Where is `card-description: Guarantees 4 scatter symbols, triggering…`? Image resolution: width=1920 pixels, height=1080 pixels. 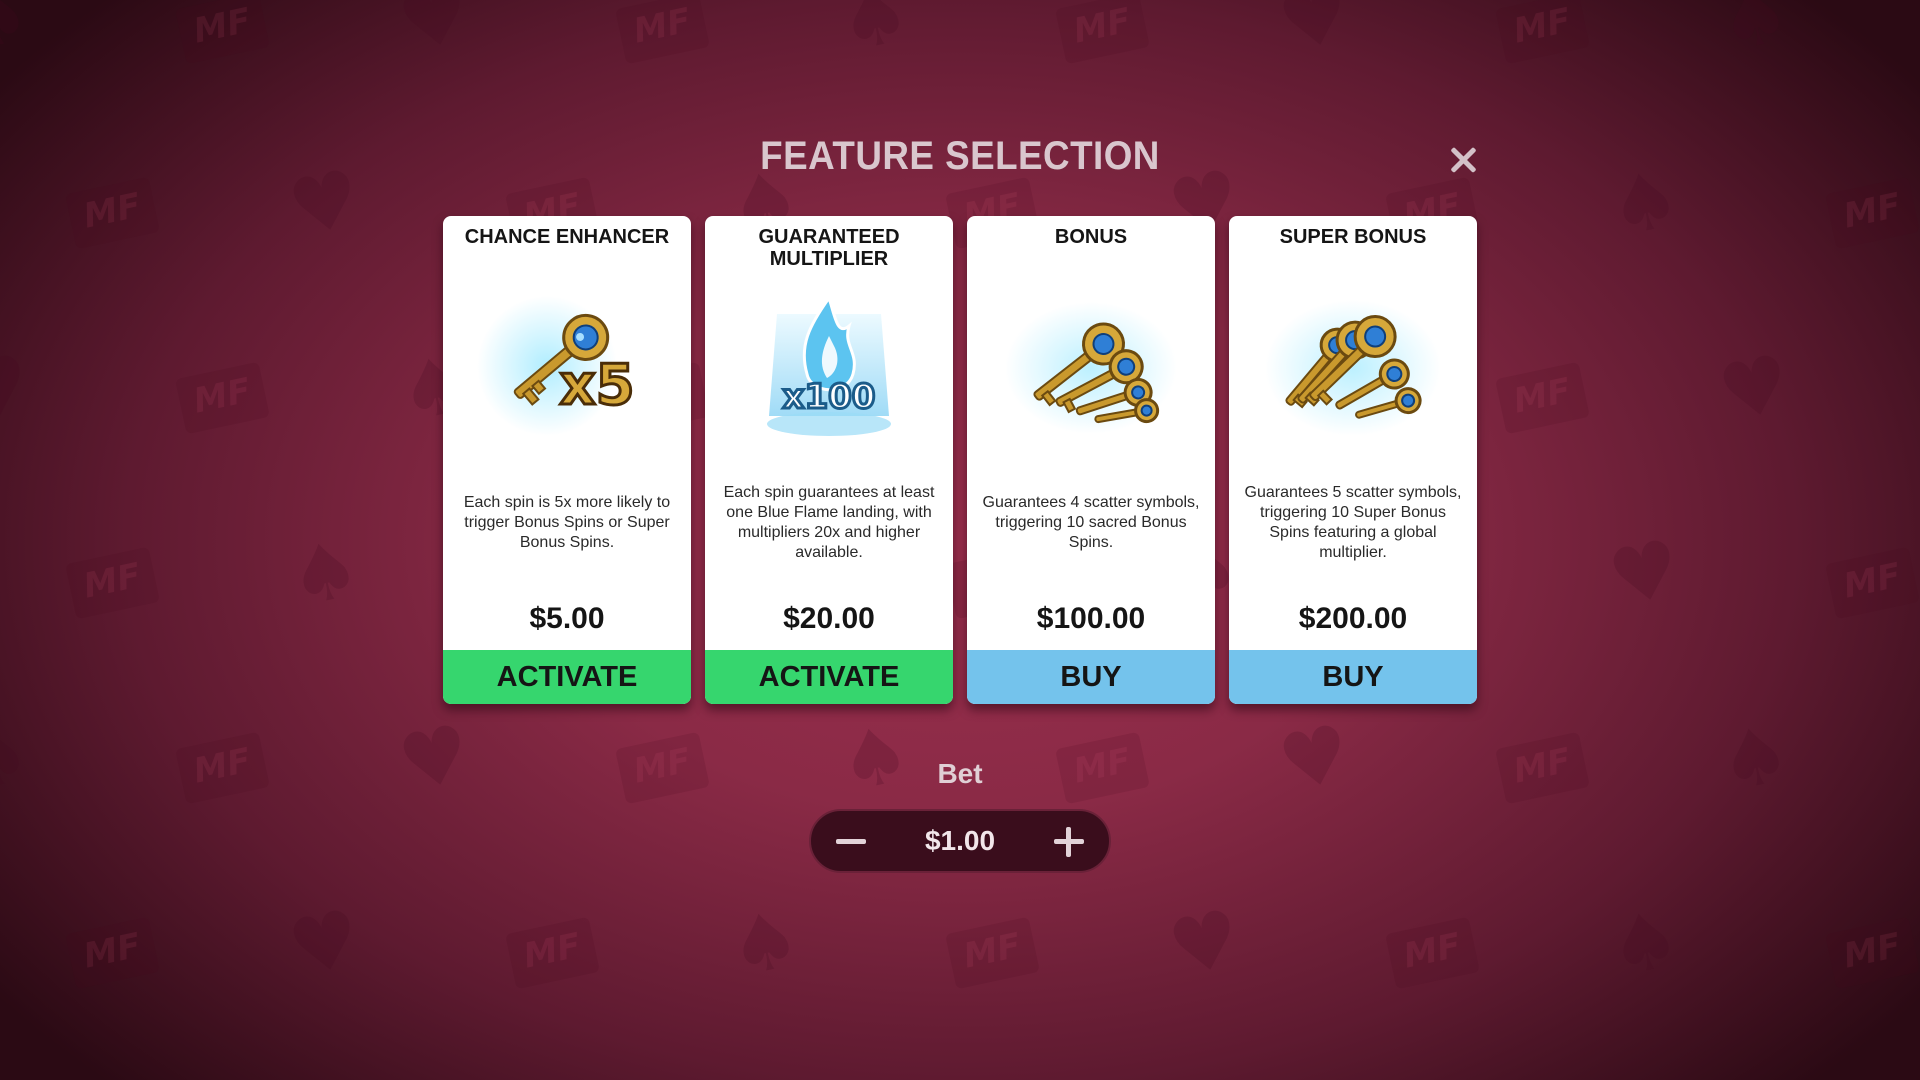
card-description: Guarantees 4 scatter symbols, triggering… is located at coordinates (1091, 522).